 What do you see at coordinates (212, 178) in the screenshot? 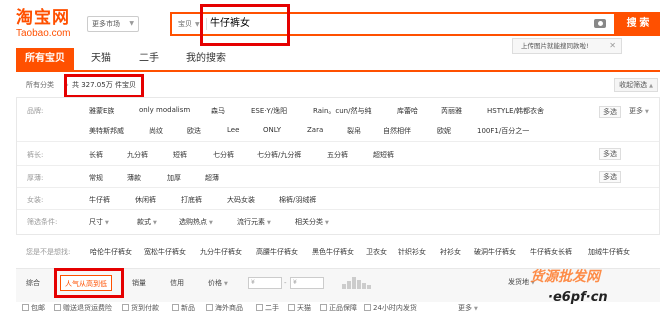
I see `thickness-item: 超薄` at bounding box center [212, 178].